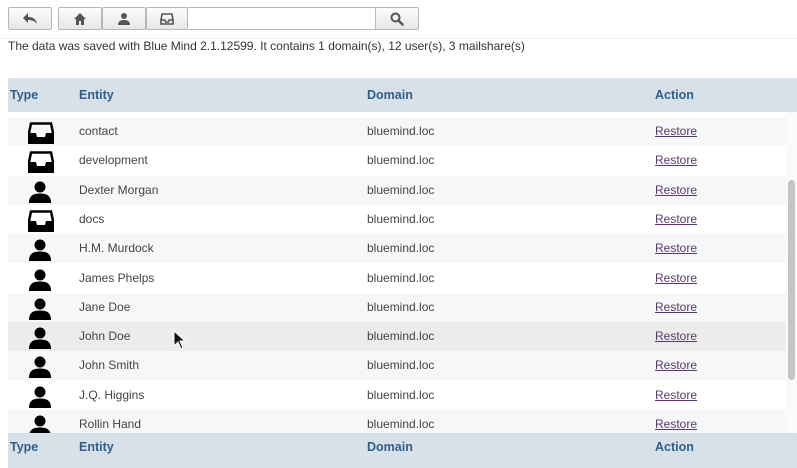 This screenshot has width=797, height=468. I want to click on table-row: H.M. Murdock bluemind.loc Restore, so click(397, 249).